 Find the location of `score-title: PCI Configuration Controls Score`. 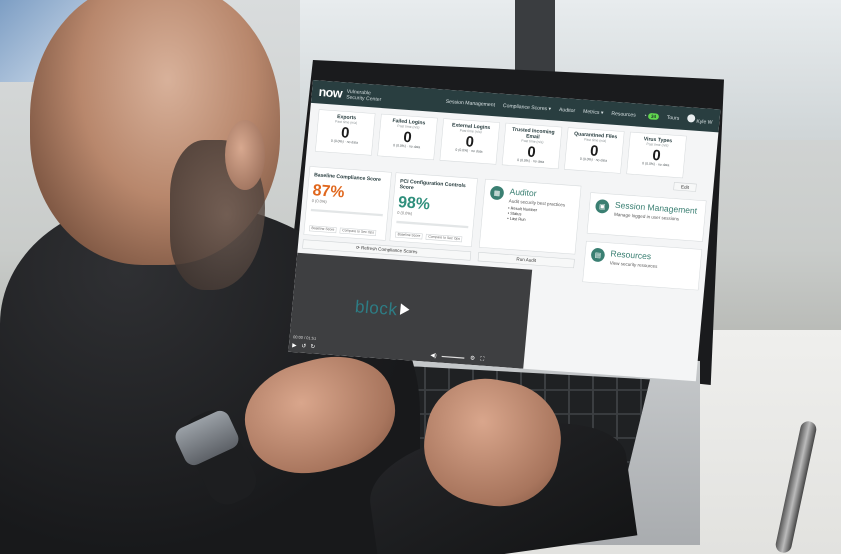

score-title: PCI Configuration Controls Score is located at coordinates (433, 184).